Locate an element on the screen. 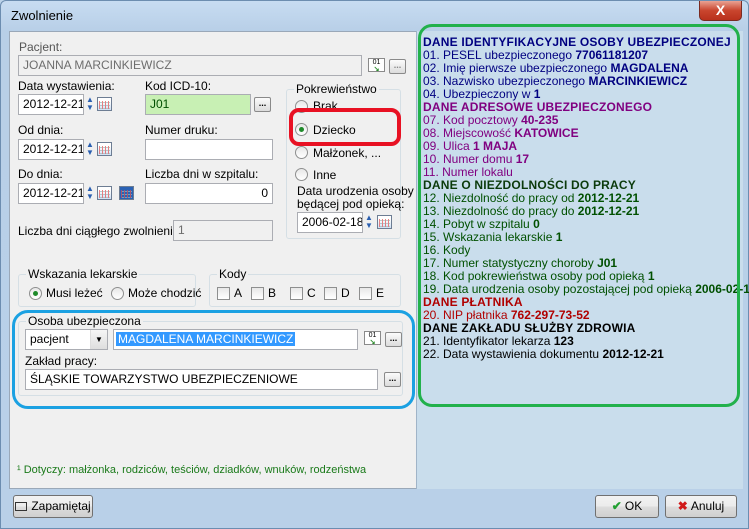 The height and width of the screenshot is (529, 749). from-date-spin-icon: ▲ ▼ is located at coordinates (90, 149).